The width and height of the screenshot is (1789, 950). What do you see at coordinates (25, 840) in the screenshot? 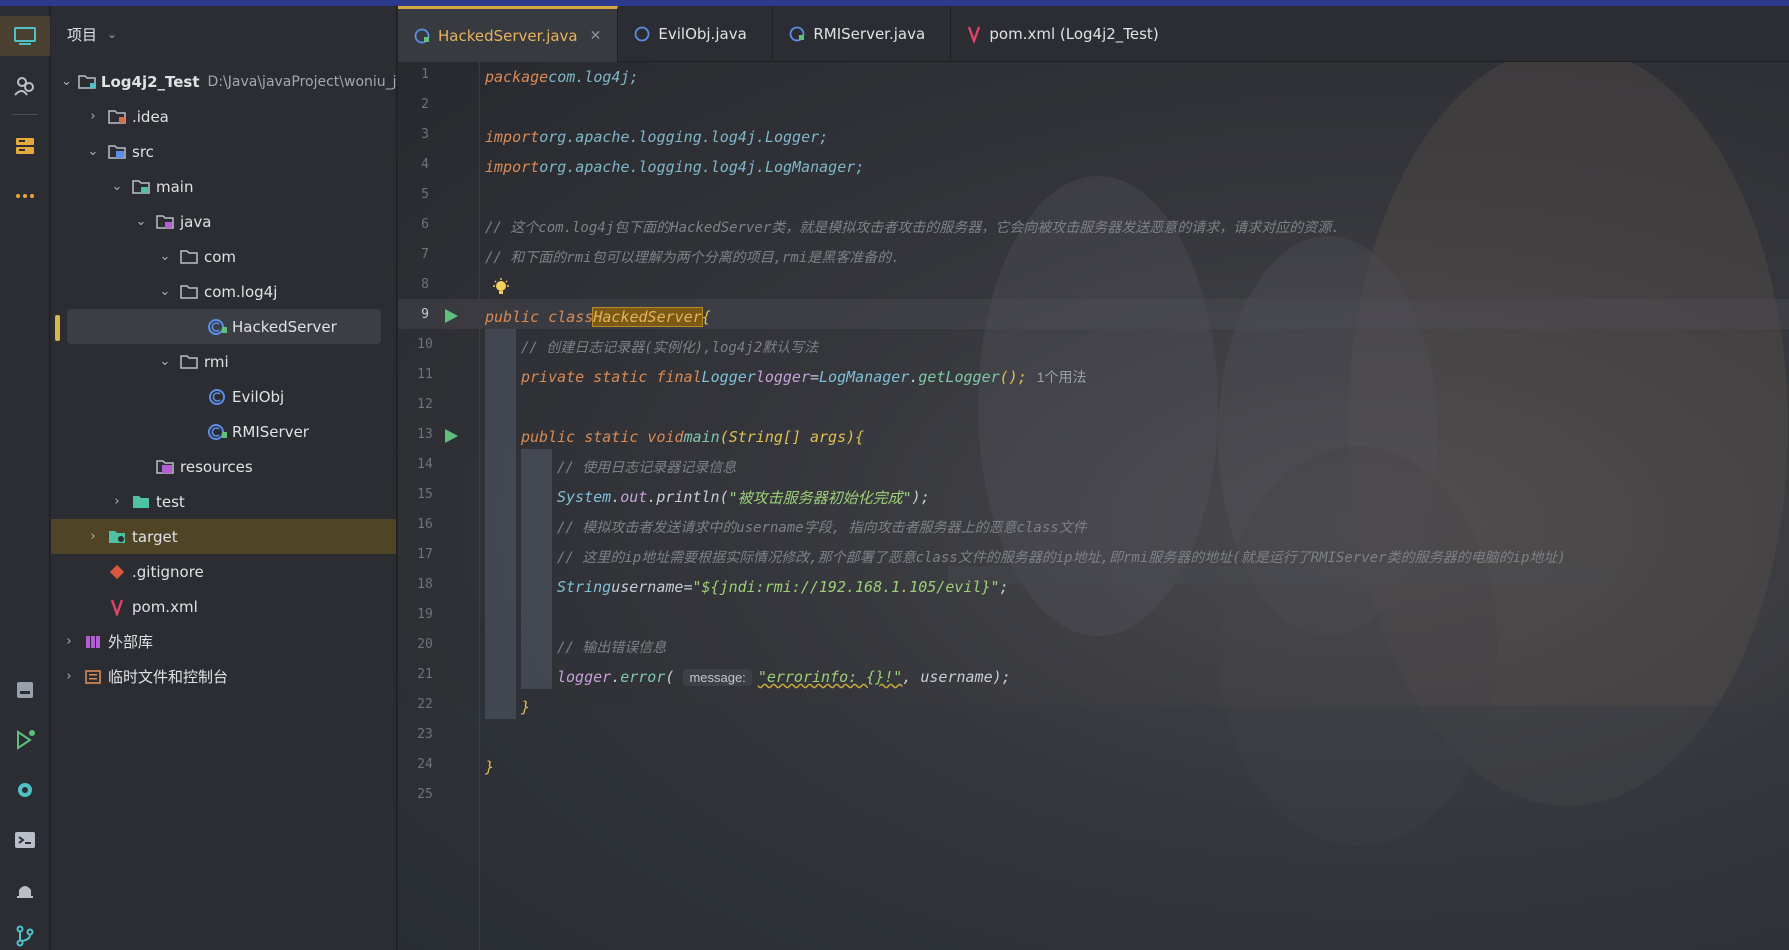
I see `terminal-button` at bounding box center [25, 840].